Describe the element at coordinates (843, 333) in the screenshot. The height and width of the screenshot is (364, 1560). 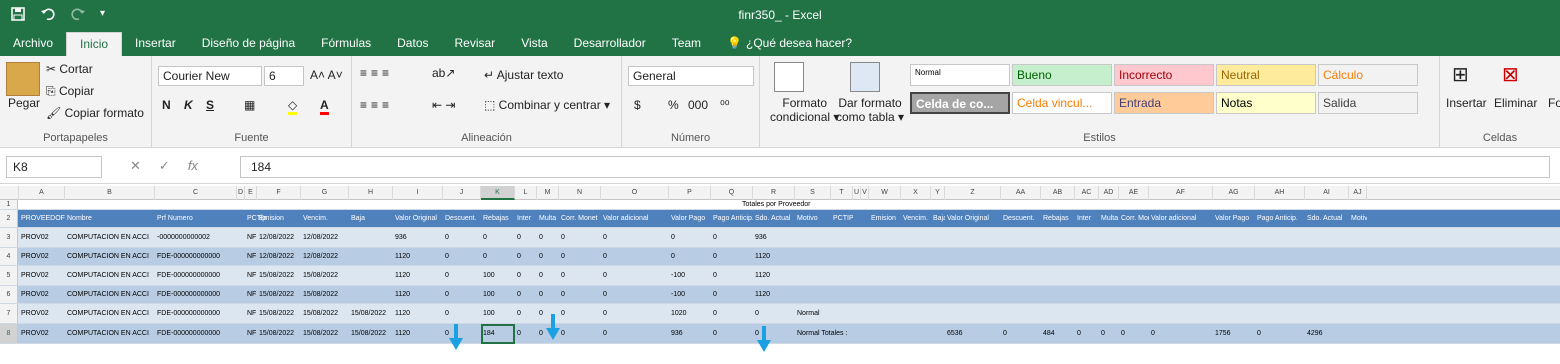
I see `table-cell: Normal Totales :` at that location.